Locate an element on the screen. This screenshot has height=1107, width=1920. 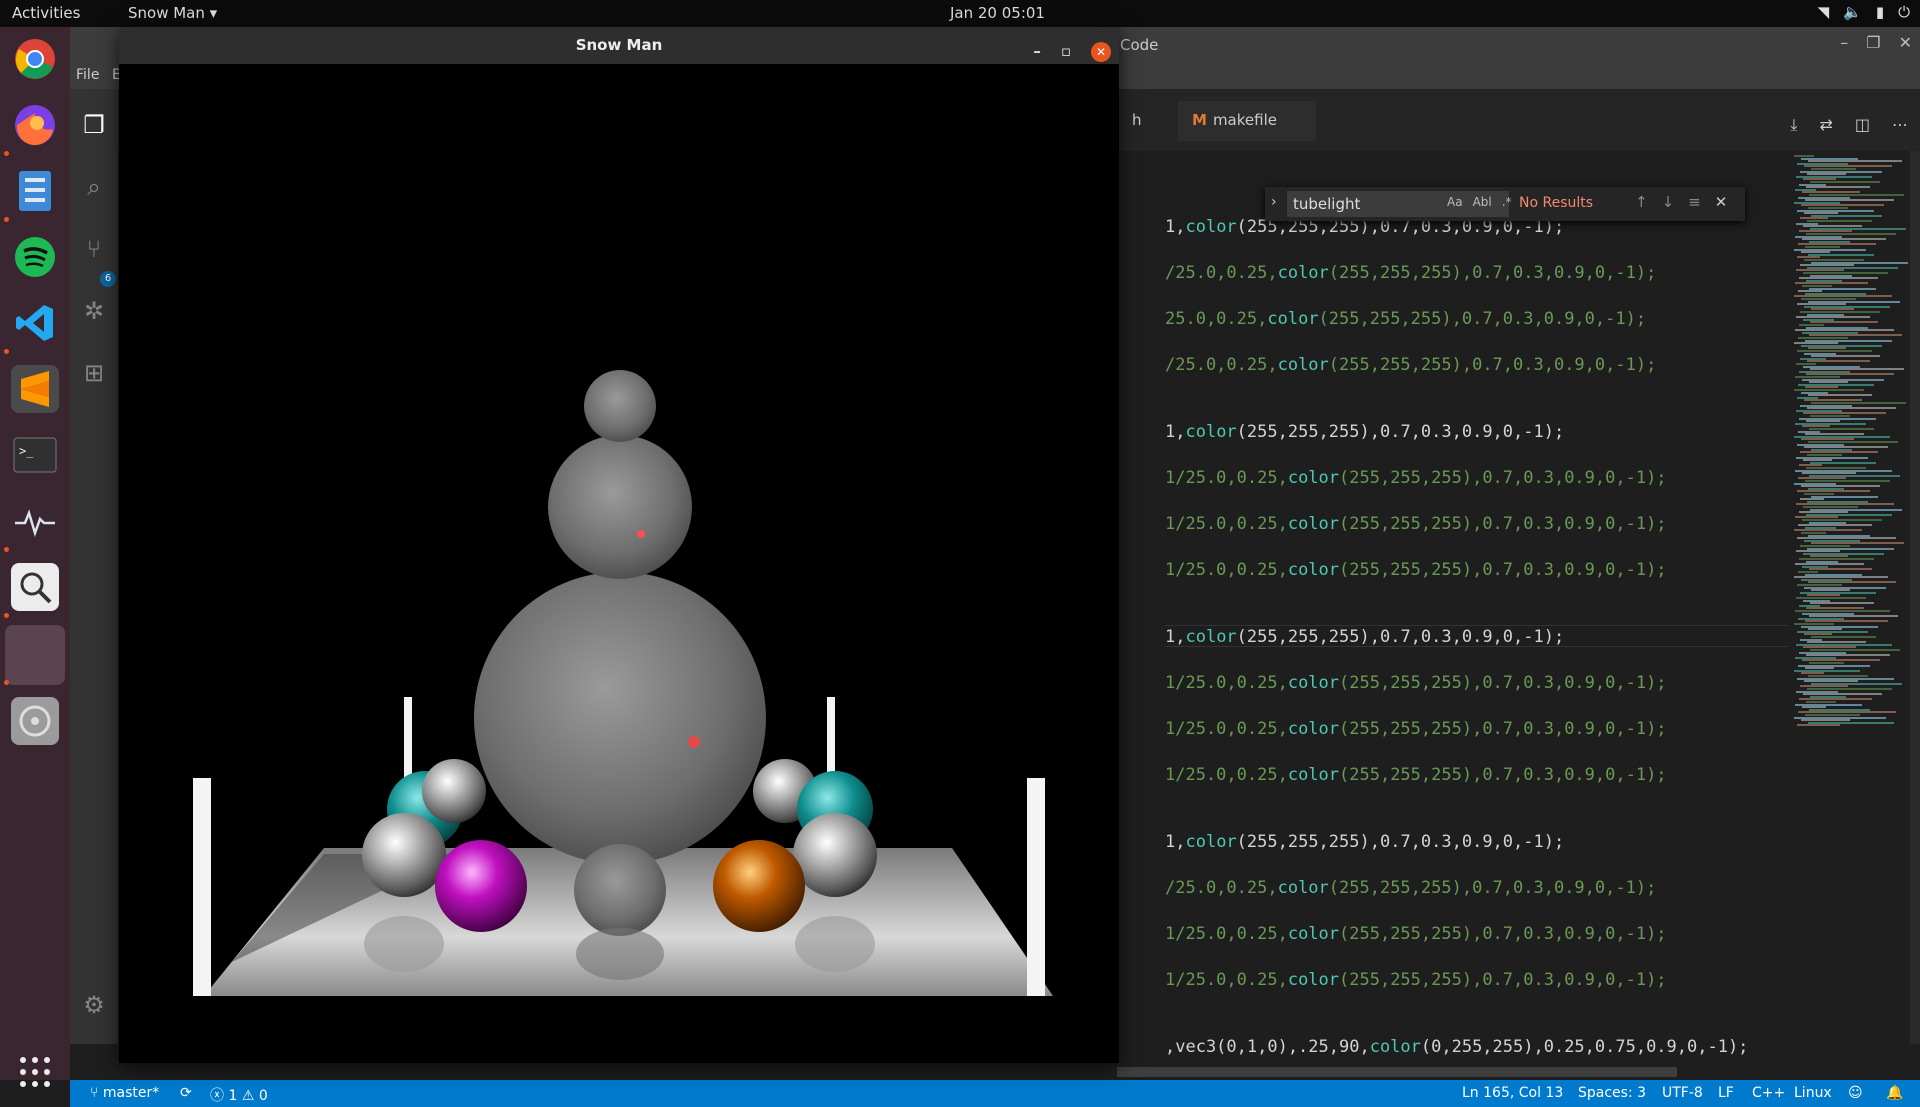
menu-file: File is located at coordinates (87, 75).